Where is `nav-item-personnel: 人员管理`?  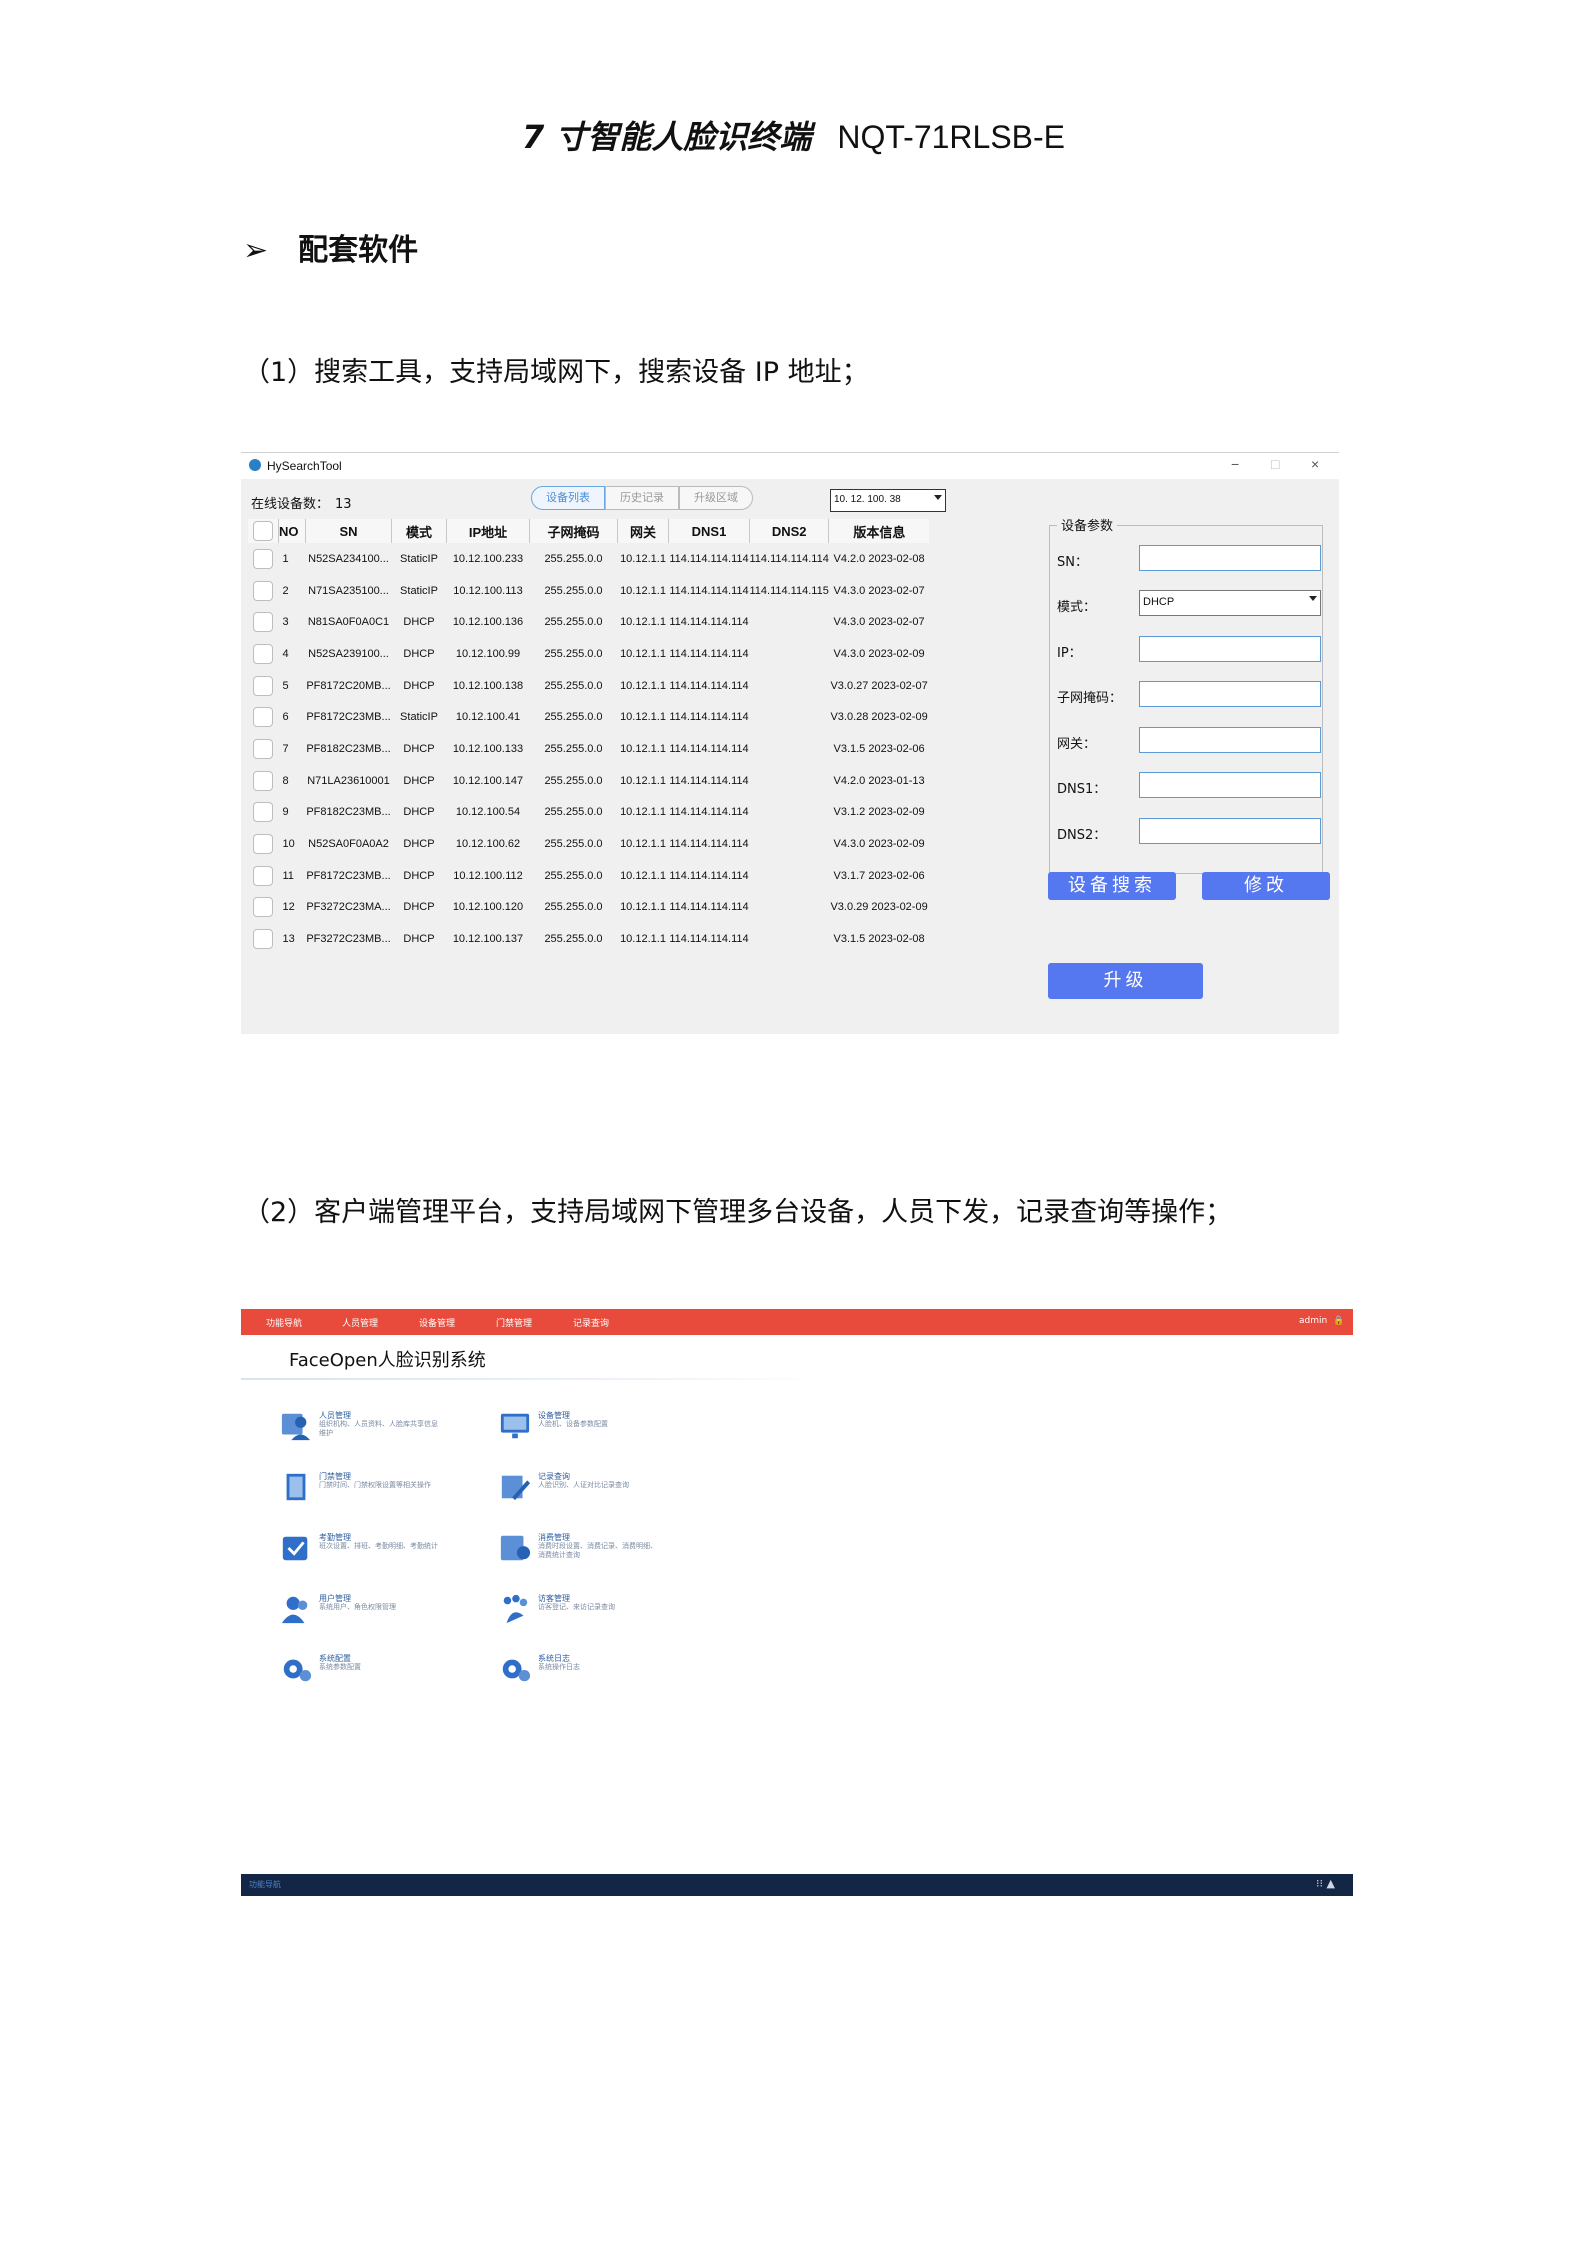 nav-item-personnel: 人员管理 is located at coordinates (360, 1322).